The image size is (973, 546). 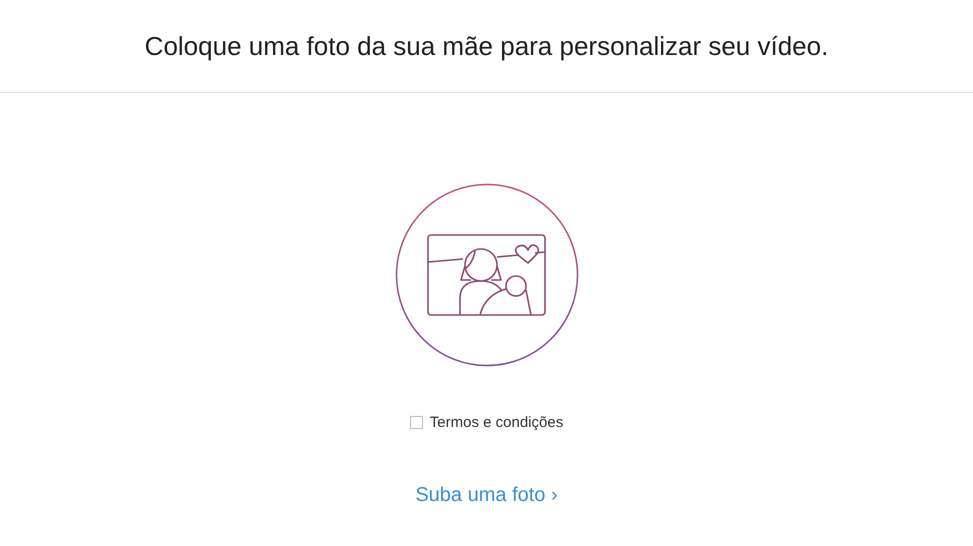 What do you see at coordinates (486, 46) in the screenshot?
I see `page-title: Coloque uma foto da sua mãe para personalizar seu vídeo.` at bounding box center [486, 46].